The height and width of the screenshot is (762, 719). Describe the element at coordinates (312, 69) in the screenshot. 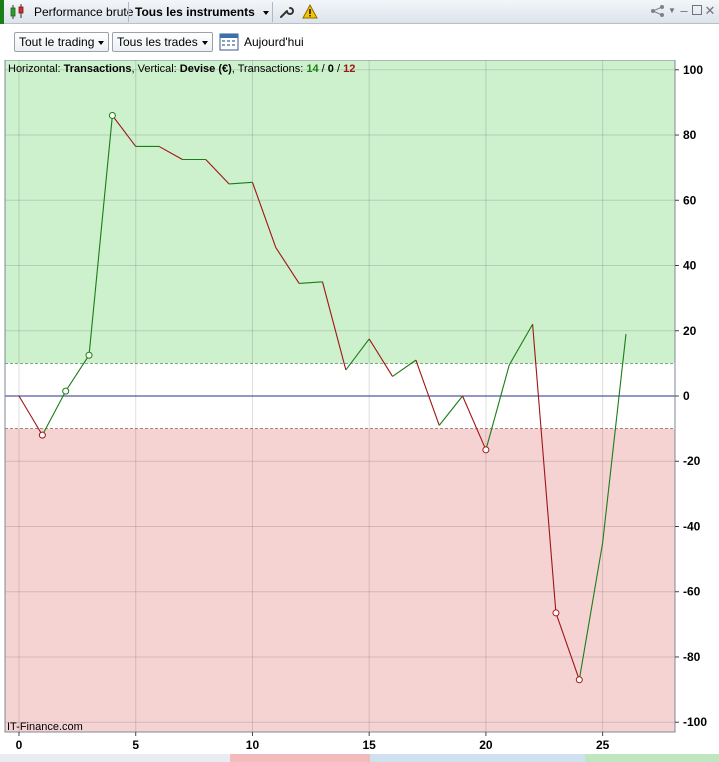

I see `winners-count: 14` at that location.